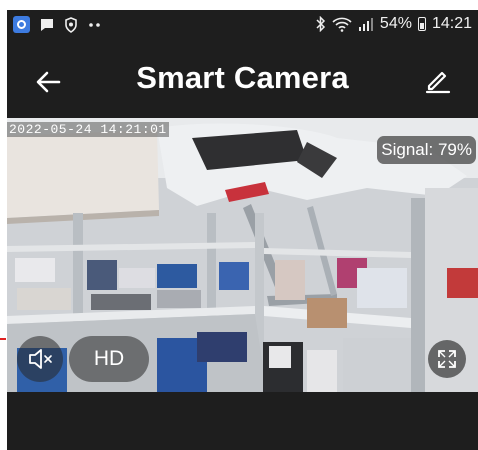 This screenshot has height=450, width=478. Describe the element at coordinates (88, 129) in the screenshot. I see `timestamp-overlay: 2022-05-24 14:21:01` at that location.